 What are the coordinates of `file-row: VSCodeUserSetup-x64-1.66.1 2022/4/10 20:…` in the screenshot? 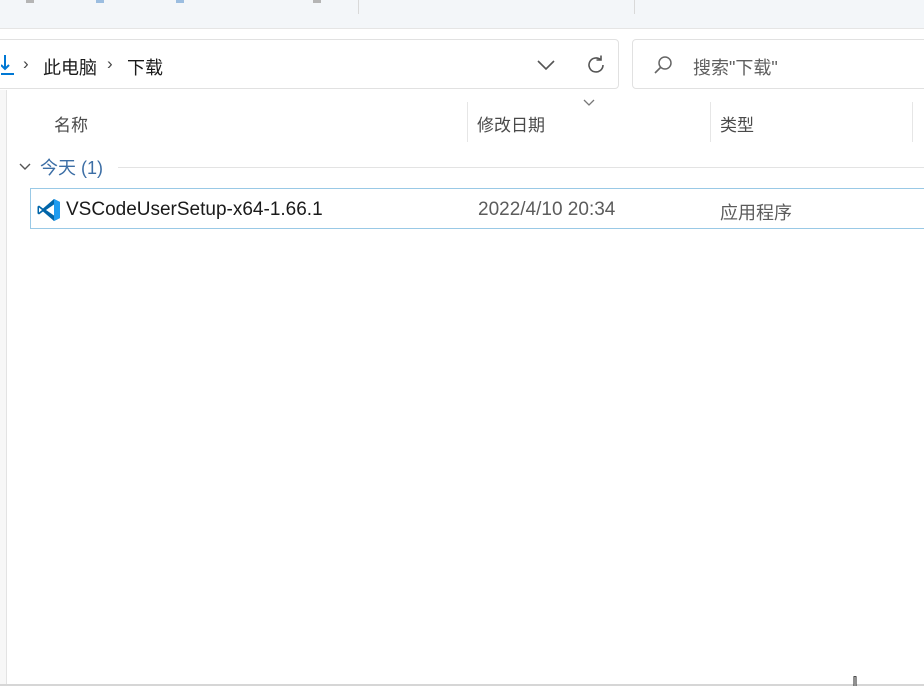 It's located at (477, 208).